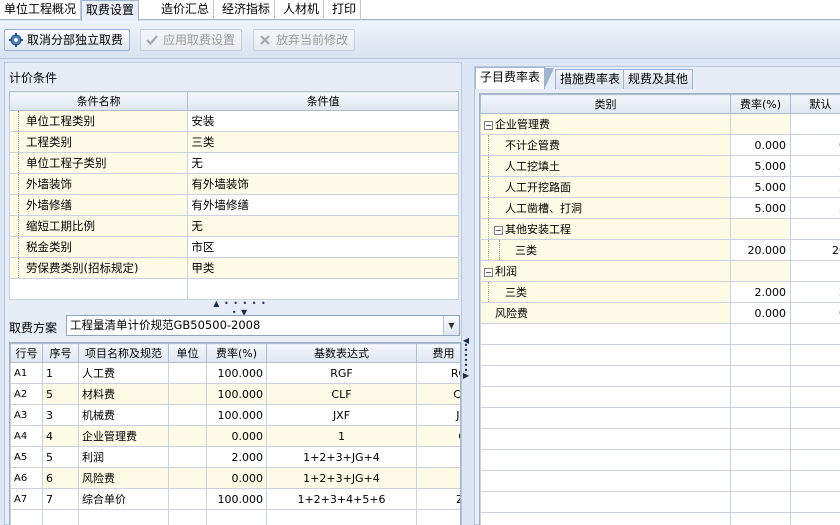 The width and height of the screenshot is (840, 525). Describe the element at coordinates (605, 313) in the screenshot. I see `category-cell: 风险费` at that location.